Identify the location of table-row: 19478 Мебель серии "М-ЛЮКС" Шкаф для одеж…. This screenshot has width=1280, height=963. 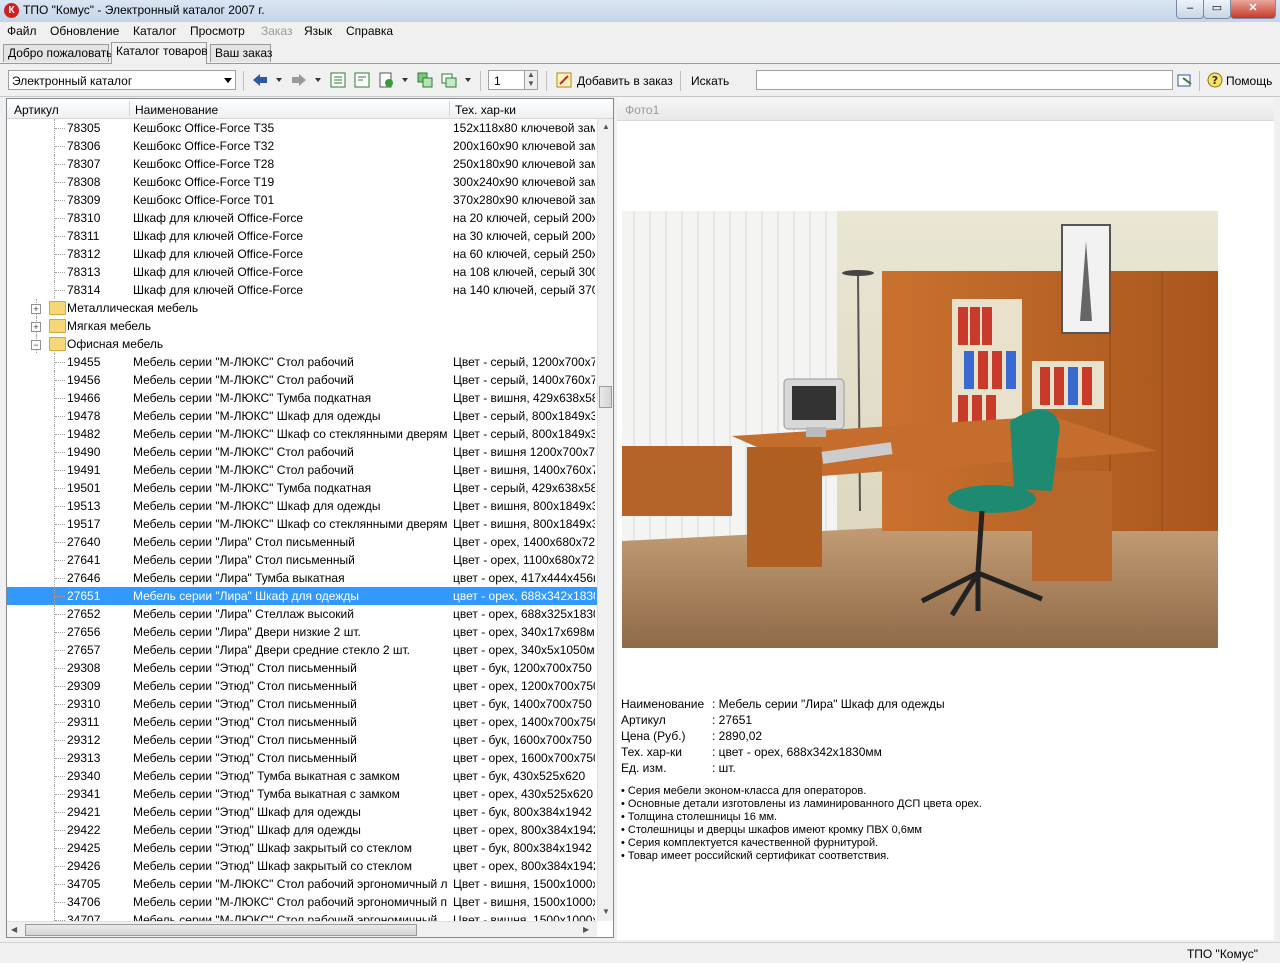
(302, 416).